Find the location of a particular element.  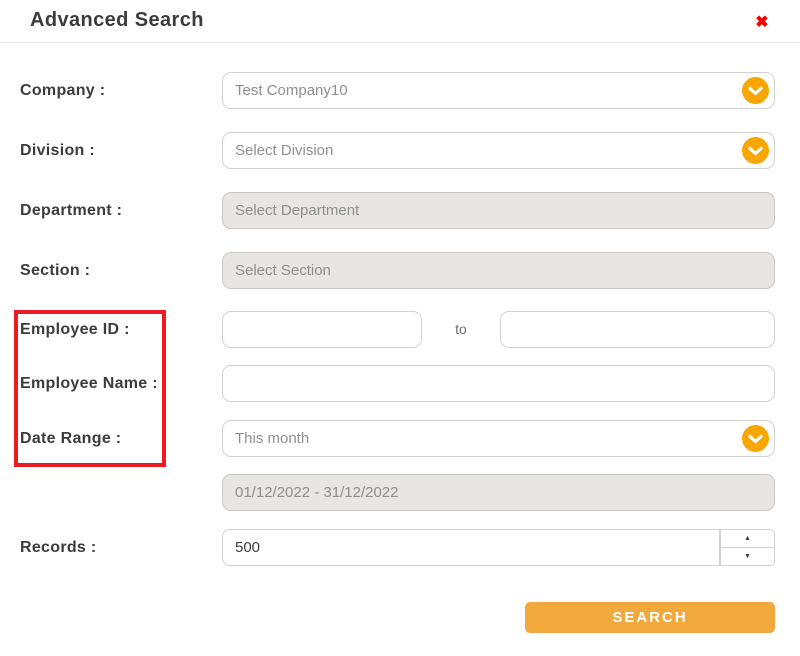

spinner-down-icon: ▼ is located at coordinates (747, 556).